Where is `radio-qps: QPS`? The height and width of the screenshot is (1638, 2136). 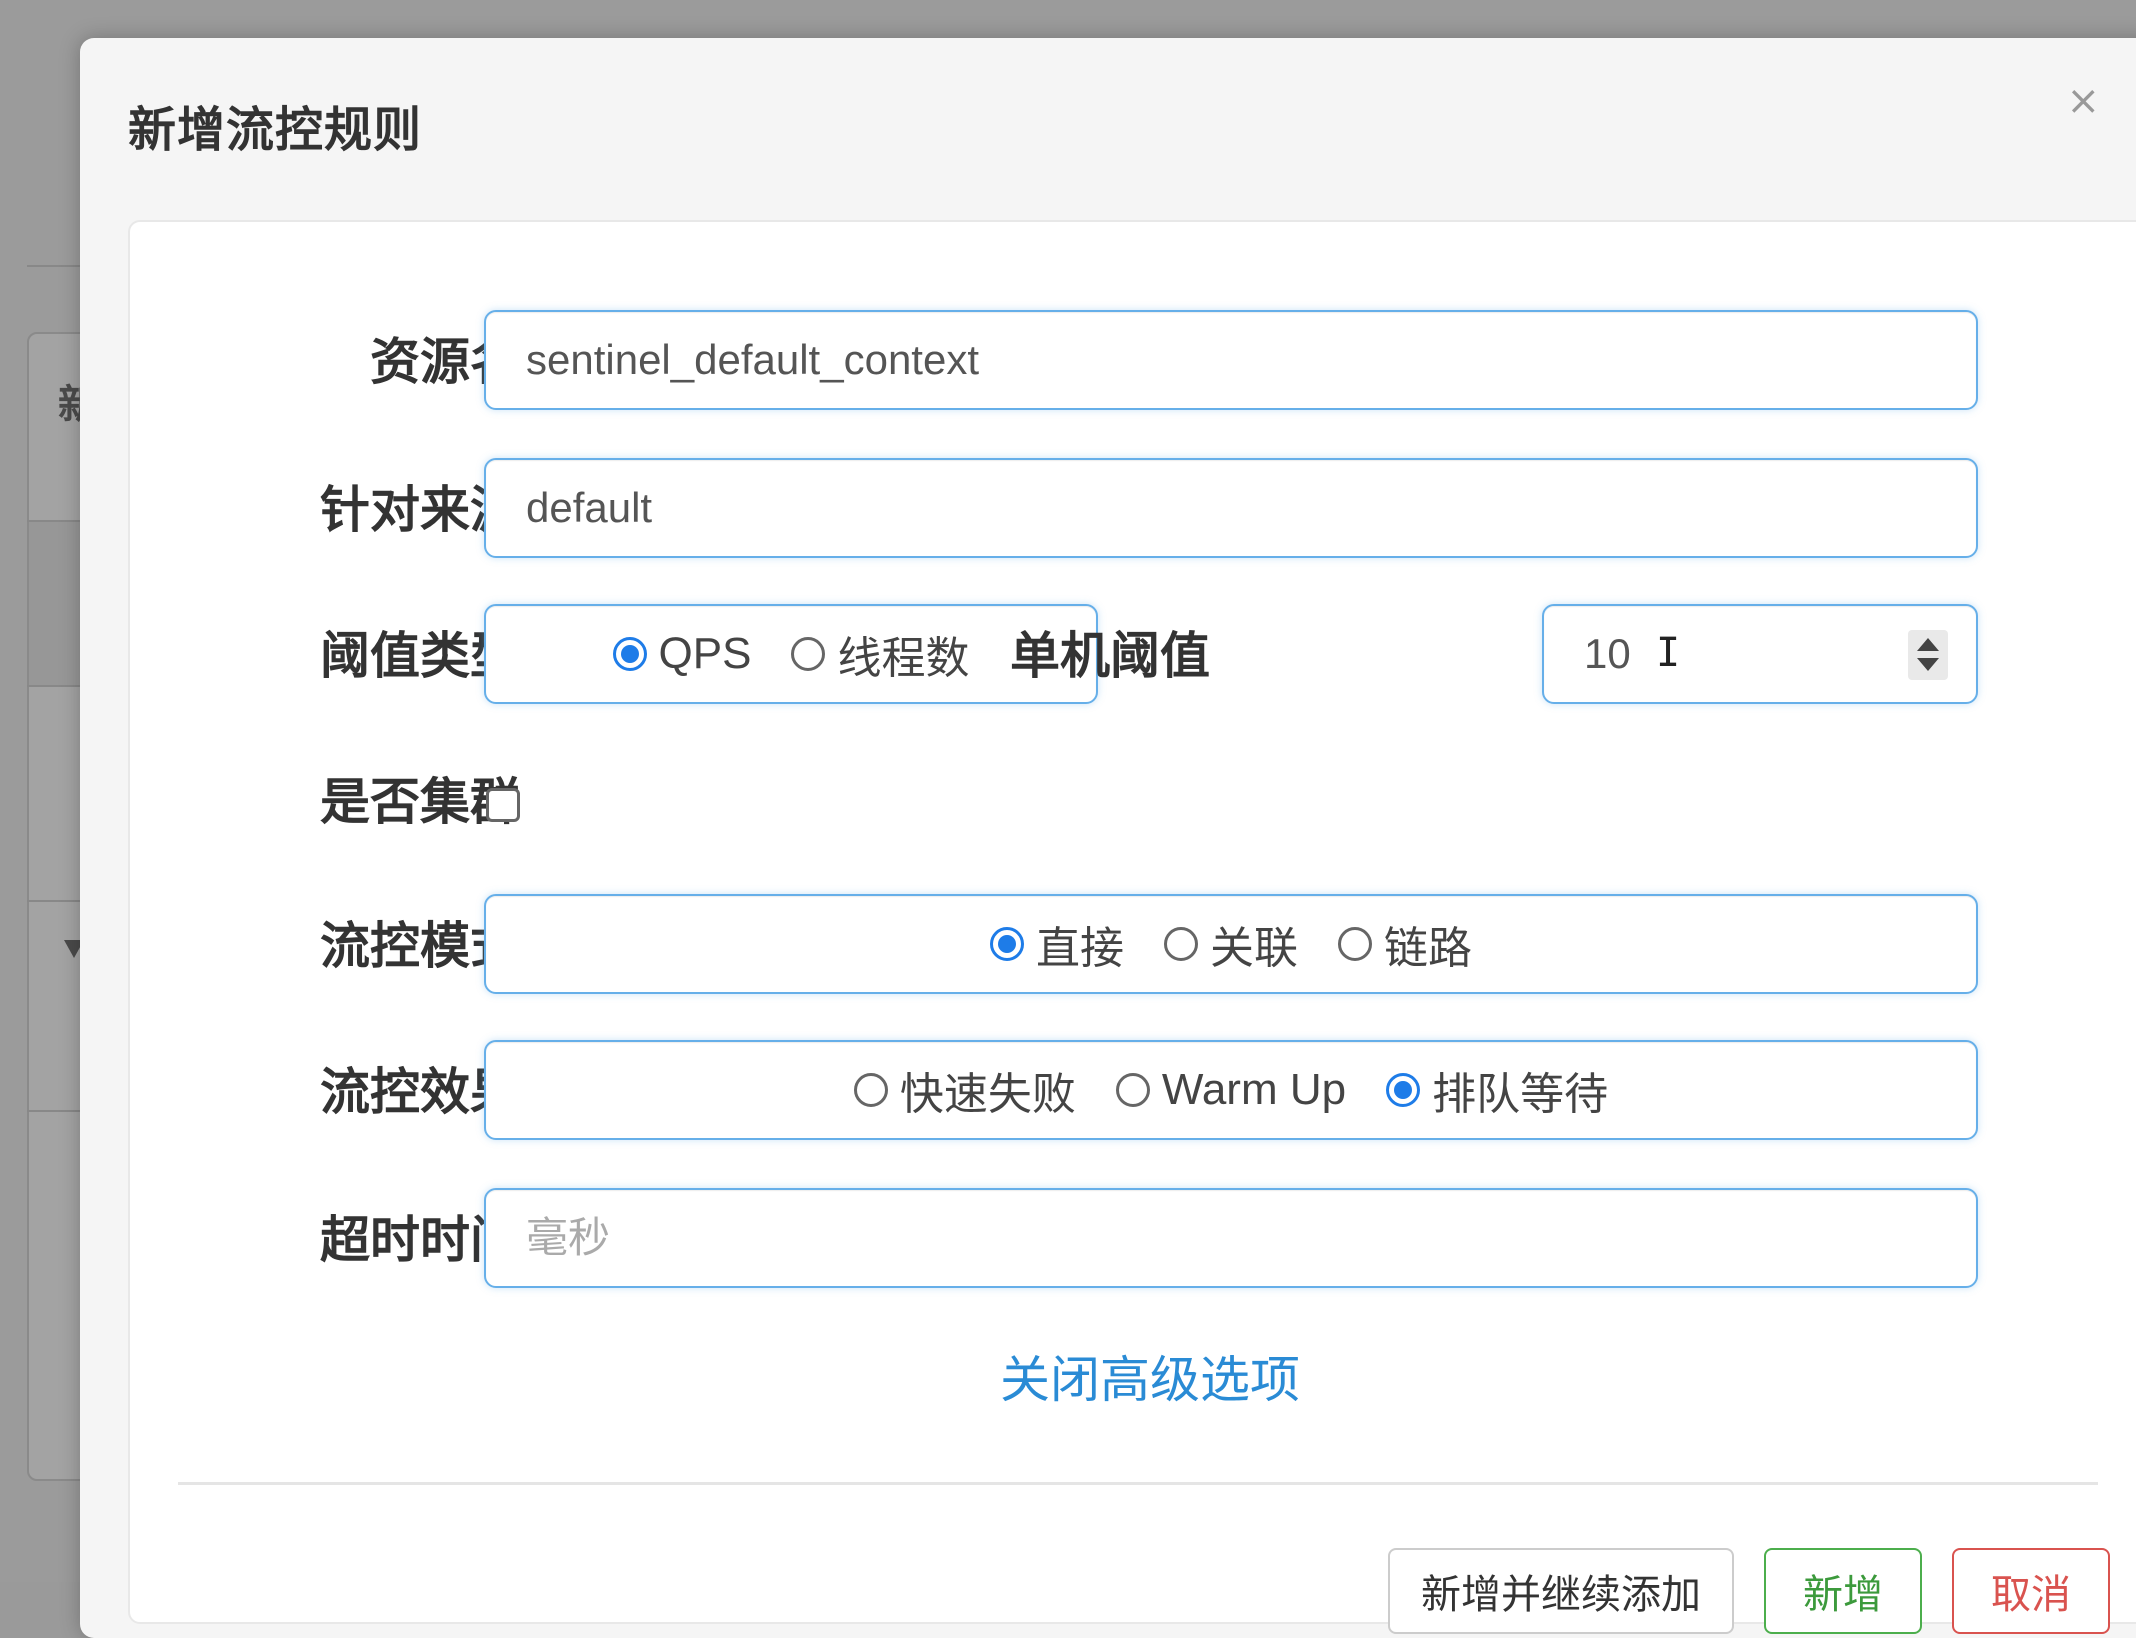 radio-qps: QPS is located at coordinates (682, 654).